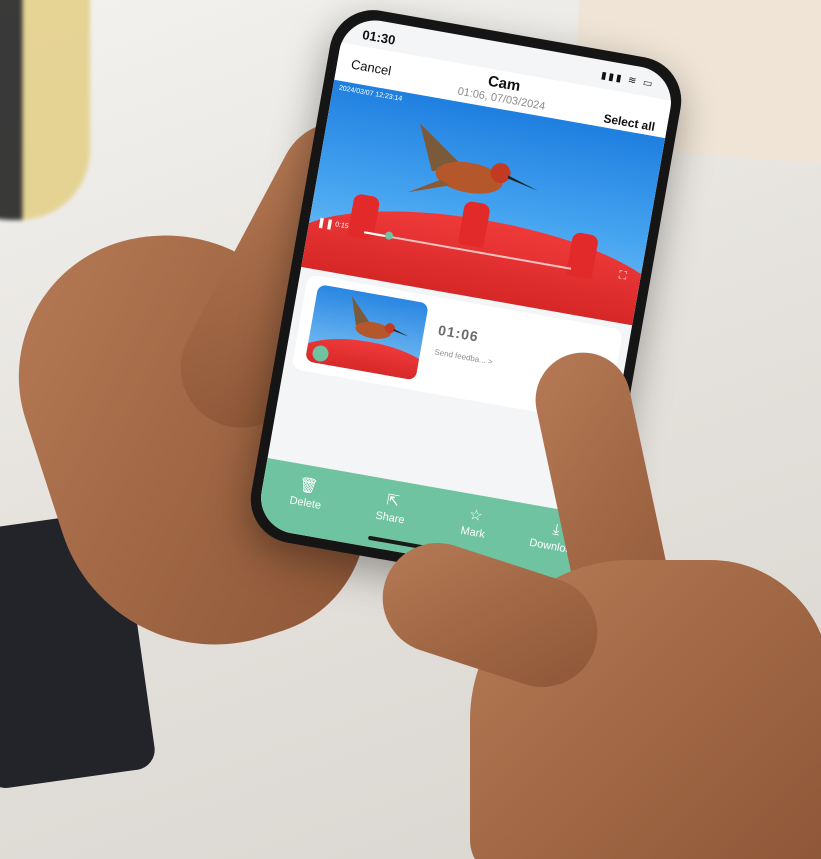 Image resolution: width=821 pixels, height=859 pixels. Describe the element at coordinates (459, 333) in the screenshot. I see `clip-duration: 01:06` at that location.